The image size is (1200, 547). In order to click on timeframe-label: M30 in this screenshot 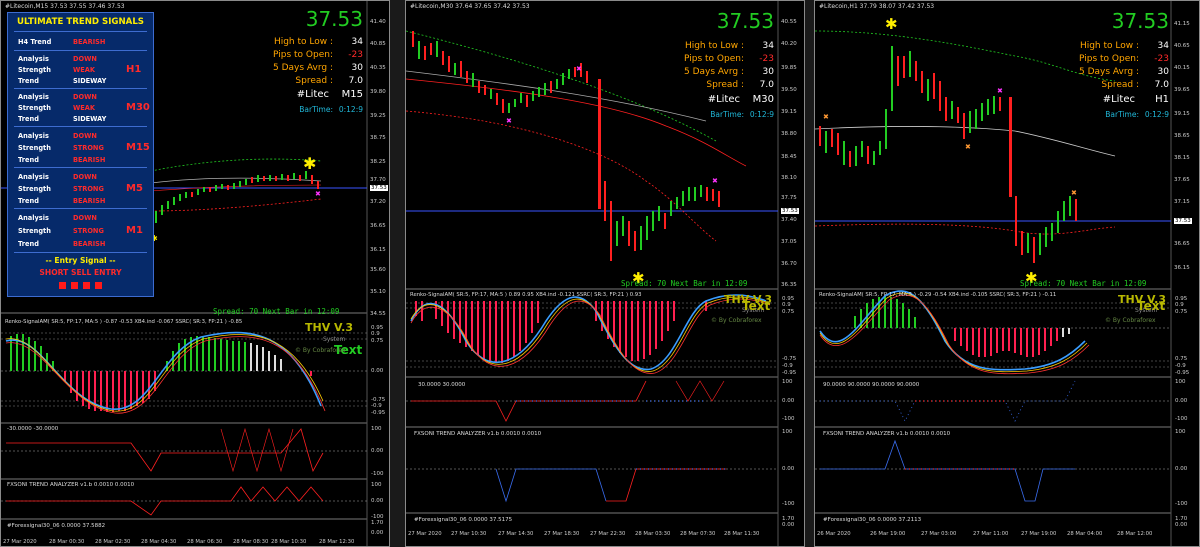, I will do `click(763, 99)`.